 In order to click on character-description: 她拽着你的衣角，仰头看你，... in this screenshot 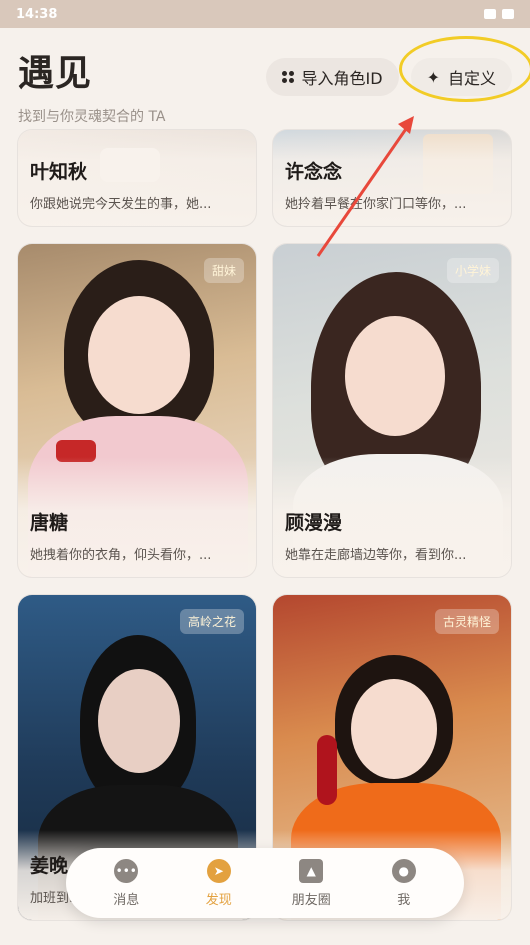, I will do `click(121, 555)`.